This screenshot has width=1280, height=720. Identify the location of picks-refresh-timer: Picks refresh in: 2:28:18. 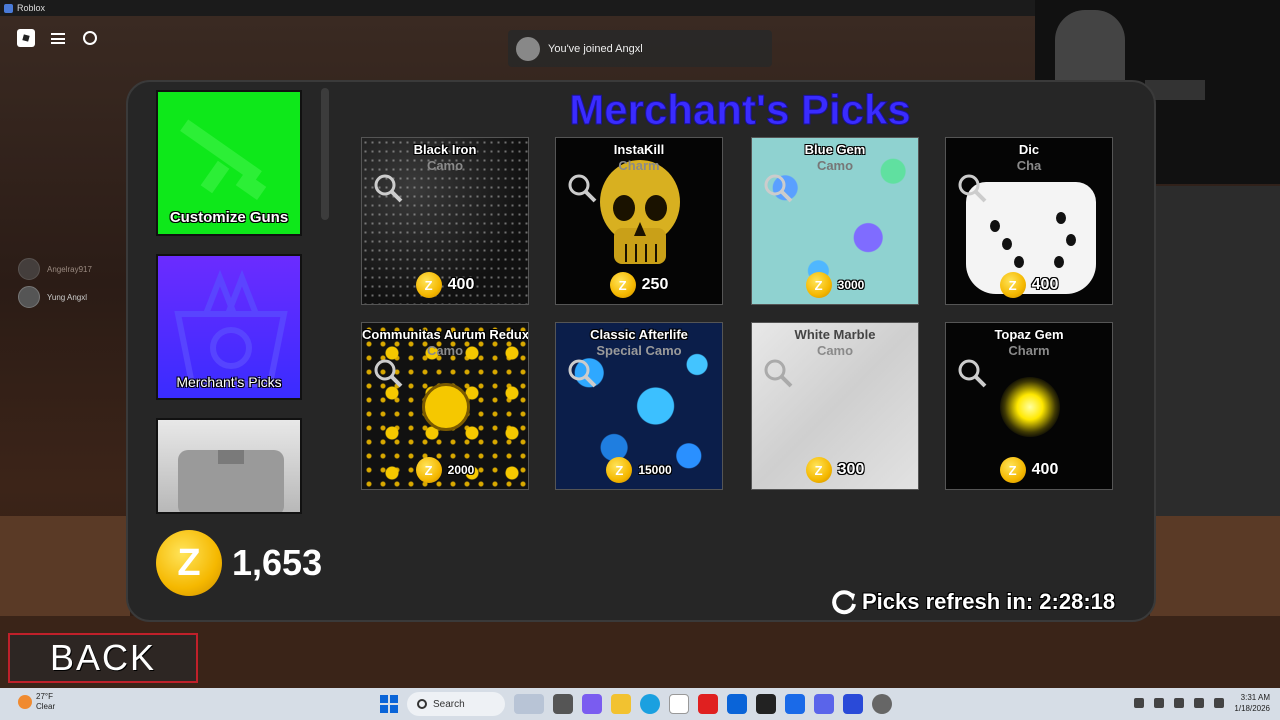
(972, 602).